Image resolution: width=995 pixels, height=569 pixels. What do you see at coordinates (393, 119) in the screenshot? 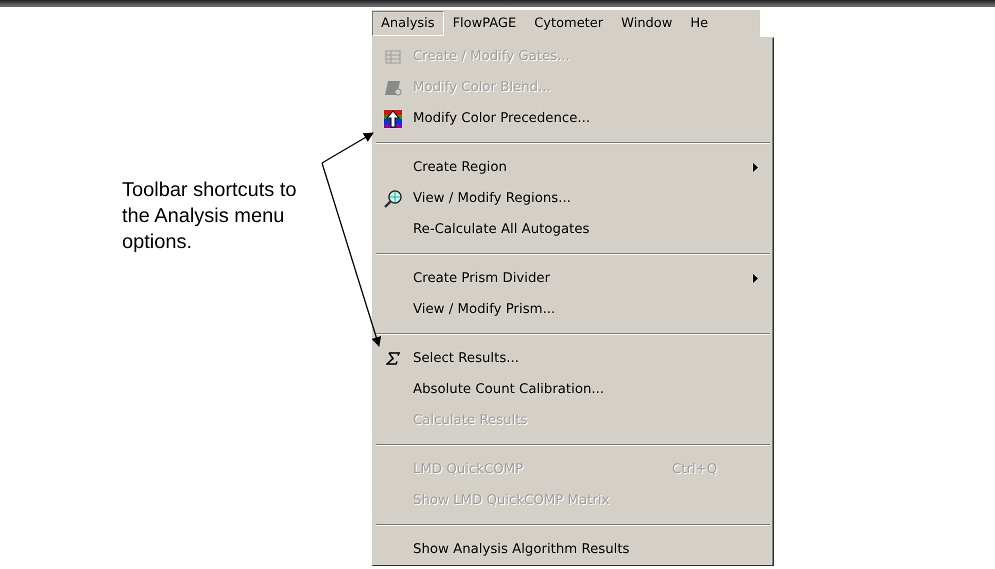
I see `color-arrow-icon` at bounding box center [393, 119].